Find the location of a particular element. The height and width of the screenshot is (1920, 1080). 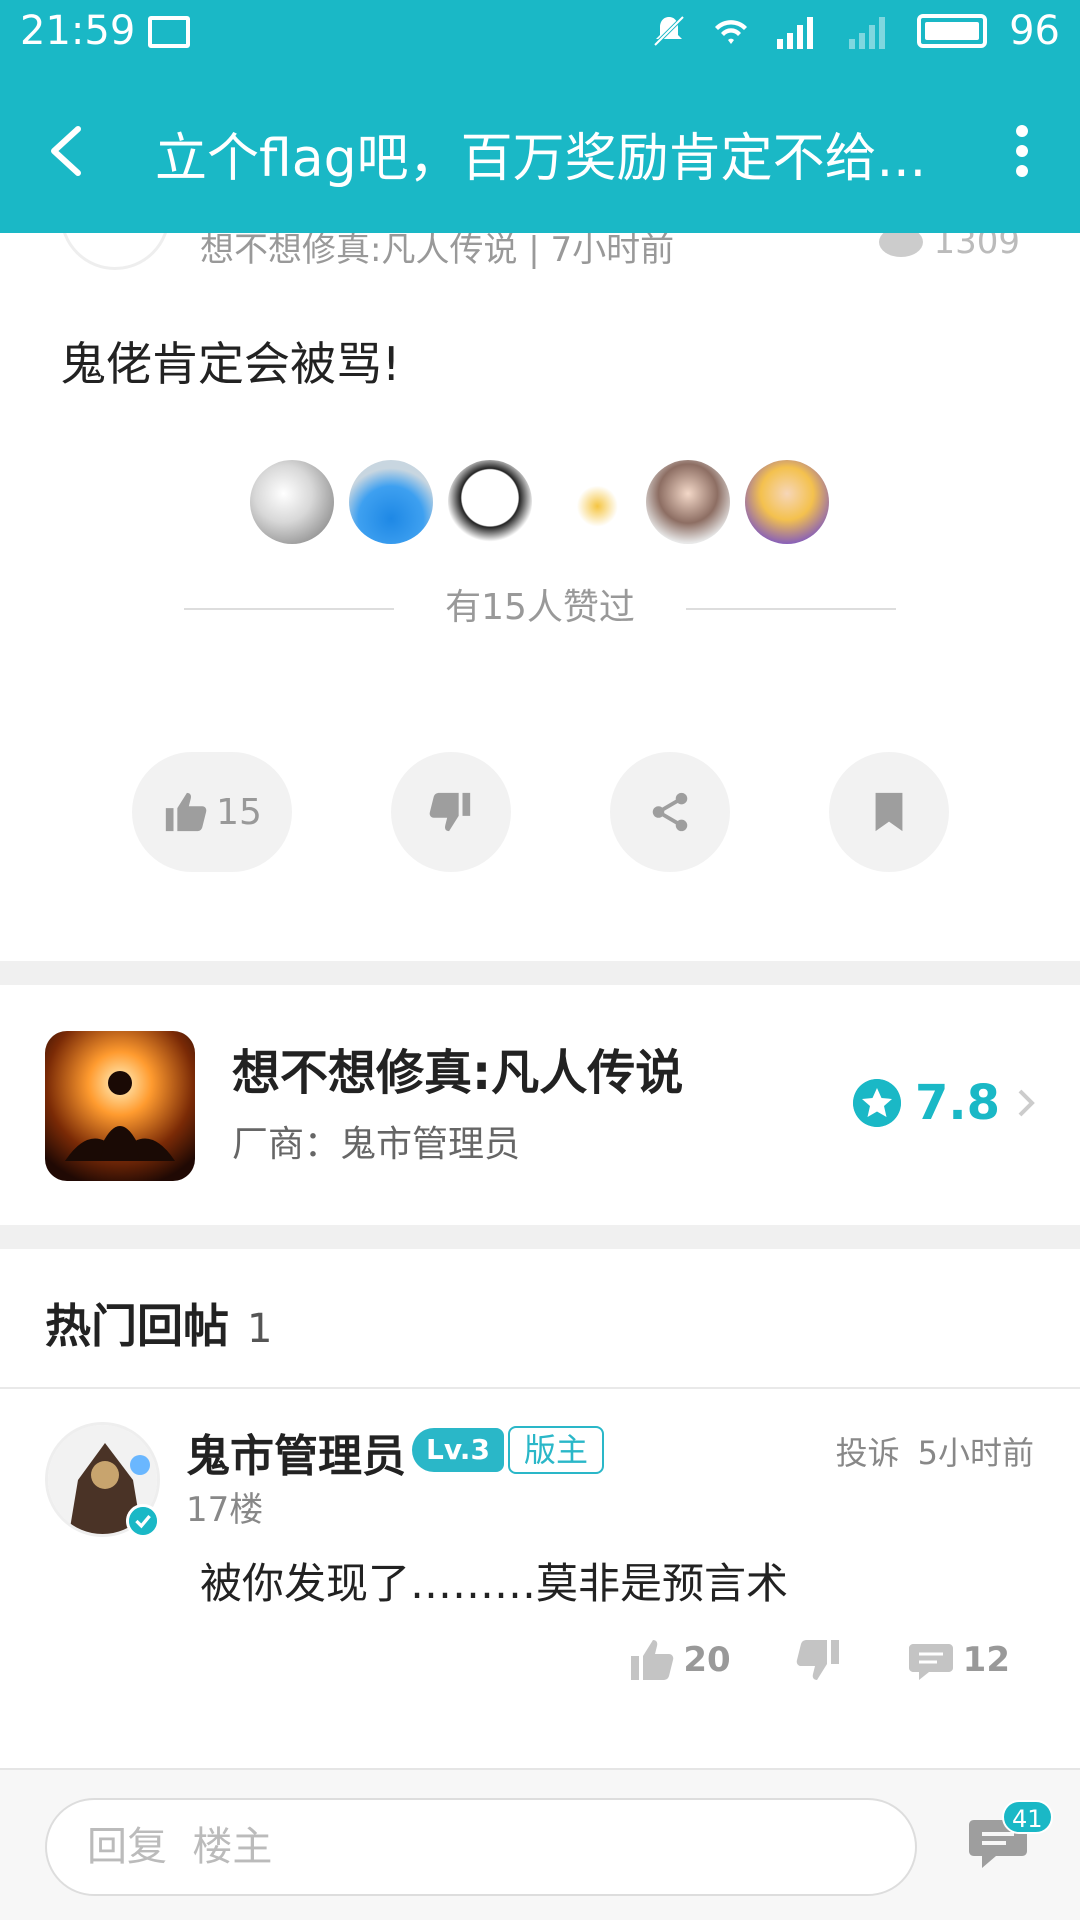

game-card: 想不想修真:凡人传说 厂商：鬼市管理员 7.8 is located at coordinates (540, 1105).